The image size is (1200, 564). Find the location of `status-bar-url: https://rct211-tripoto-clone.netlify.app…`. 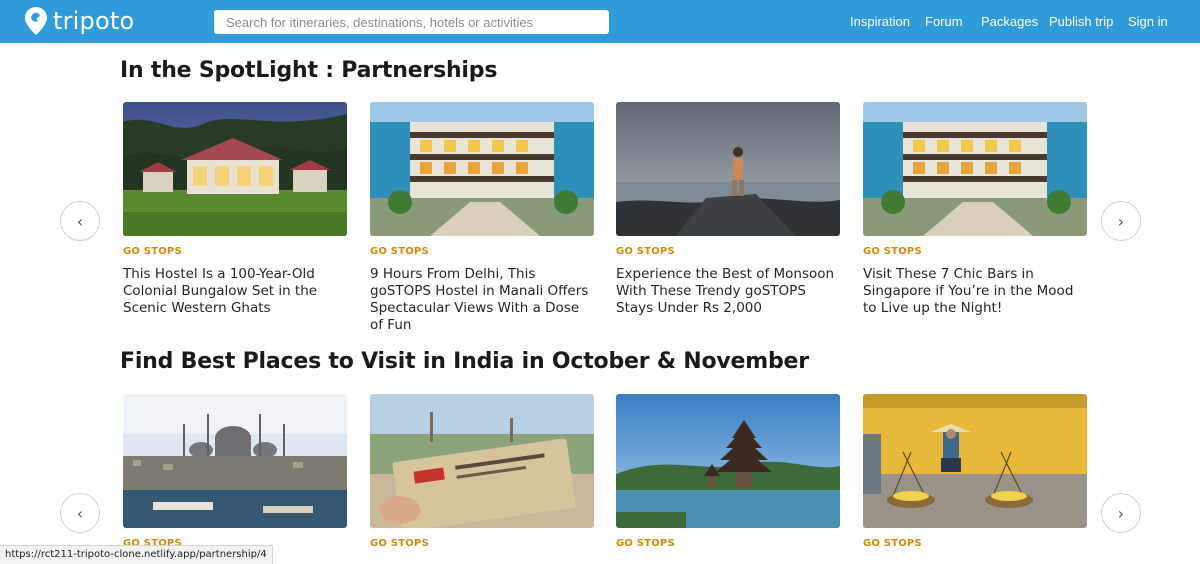

status-bar-url: https://rct211-tripoto-clone.netlify.app… is located at coordinates (136, 554).